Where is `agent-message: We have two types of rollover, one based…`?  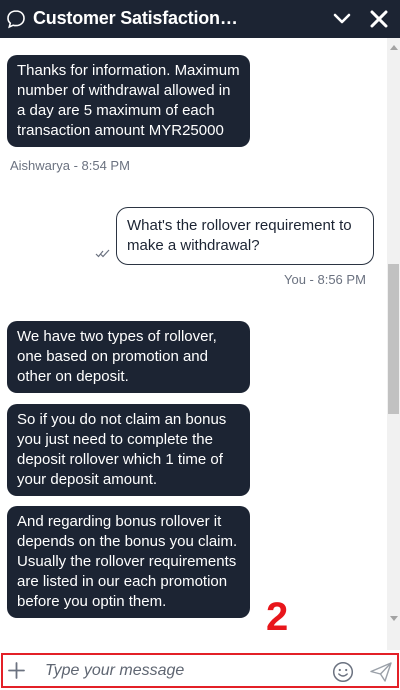 agent-message: We have two types of rollover, one based… is located at coordinates (128, 357).